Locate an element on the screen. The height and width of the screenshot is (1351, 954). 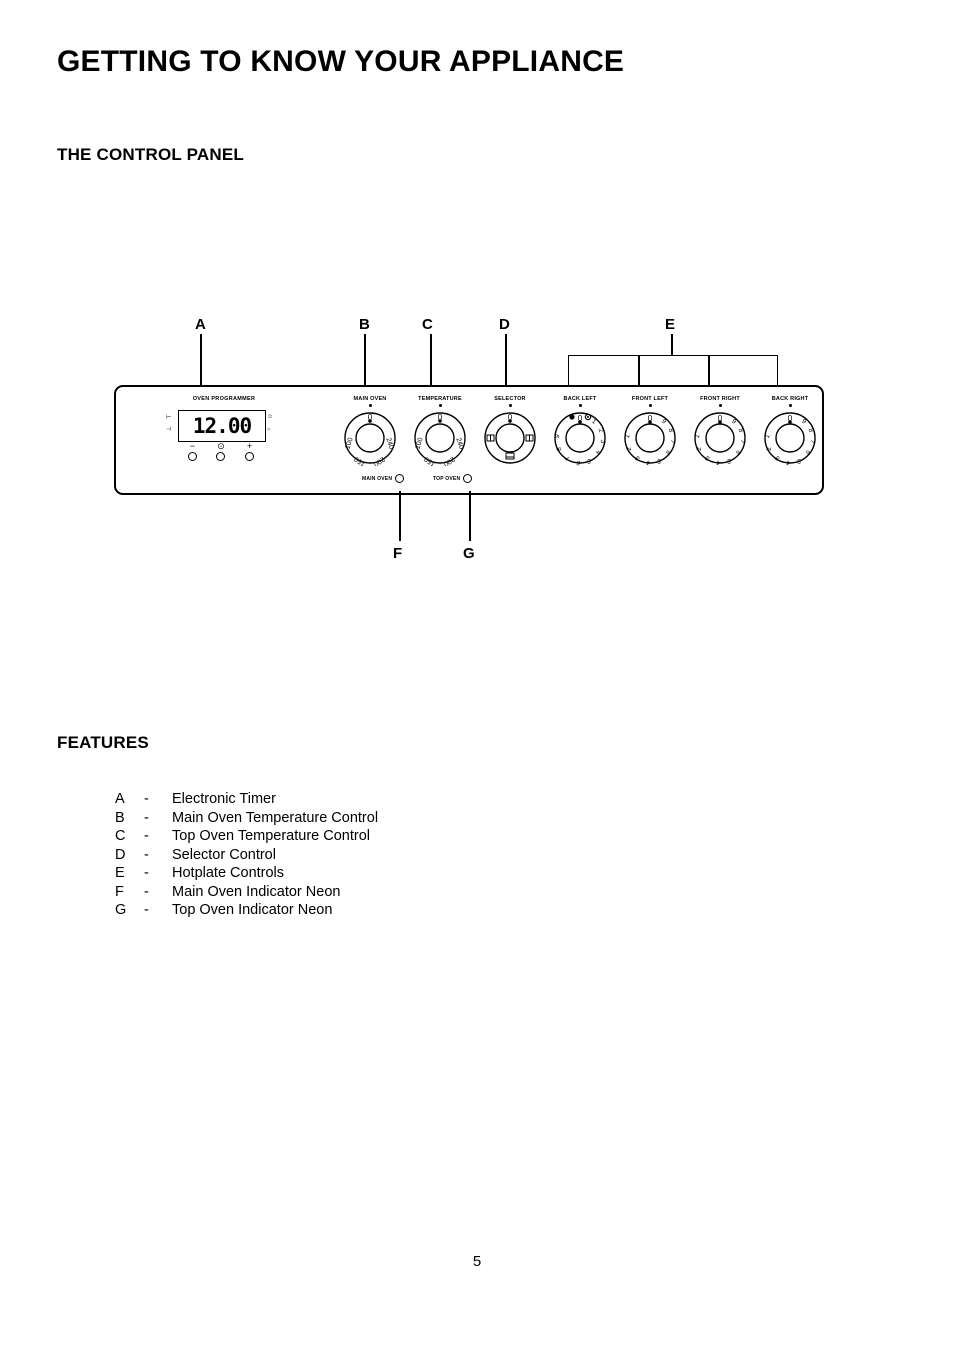
feature-item: F - Main Oven Indicator Neon is located at coordinates (246, 892).